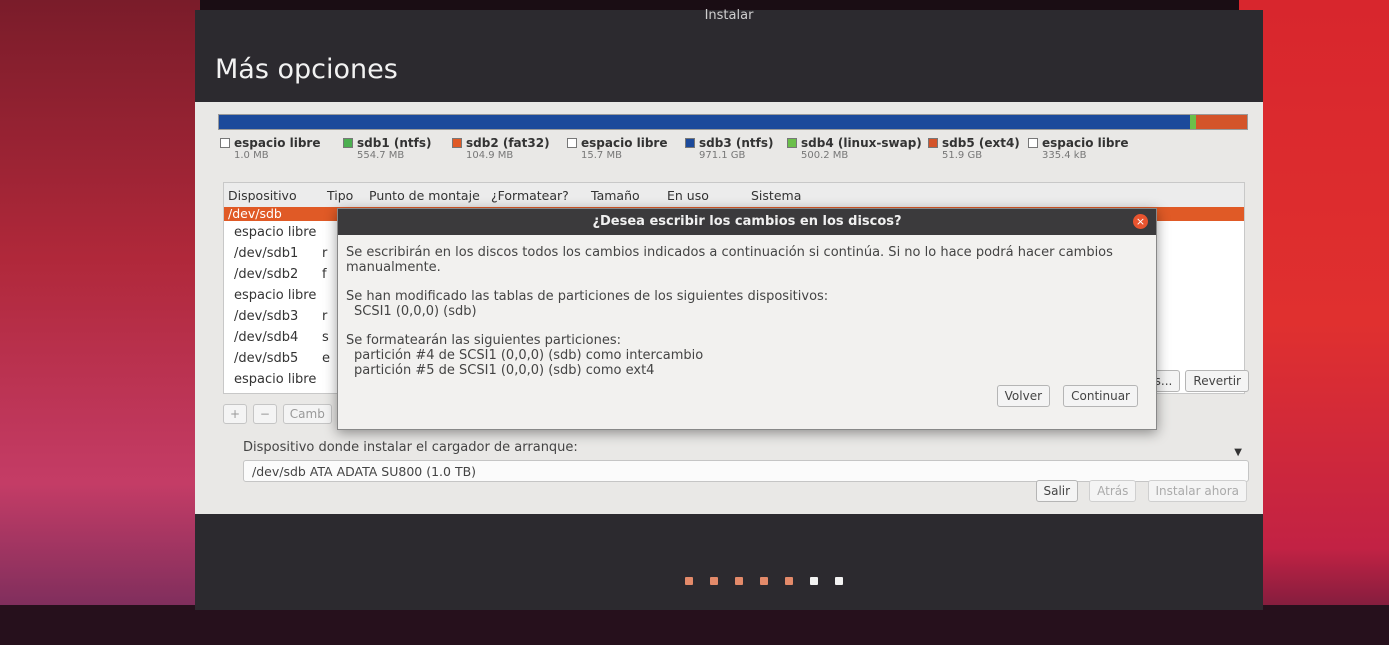 Image resolution: width=1389 pixels, height=645 pixels. I want to click on row-device: /dev/sdb1, so click(266, 253).